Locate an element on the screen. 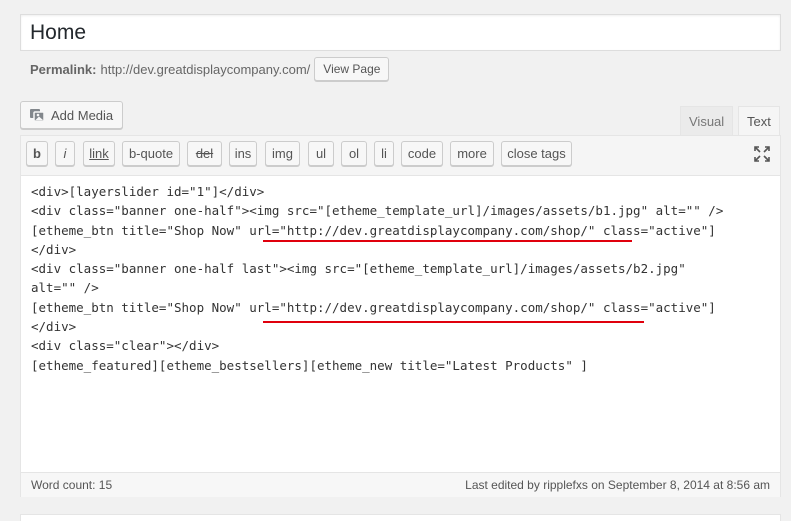 The image size is (791, 521). quicktag-ins-button: ins is located at coordinates (243, 153).